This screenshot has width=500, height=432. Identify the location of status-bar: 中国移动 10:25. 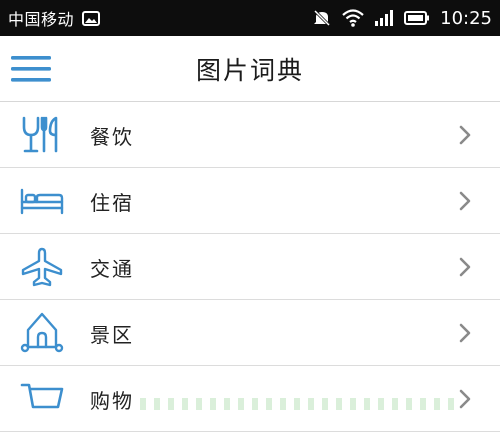
(250, 18).